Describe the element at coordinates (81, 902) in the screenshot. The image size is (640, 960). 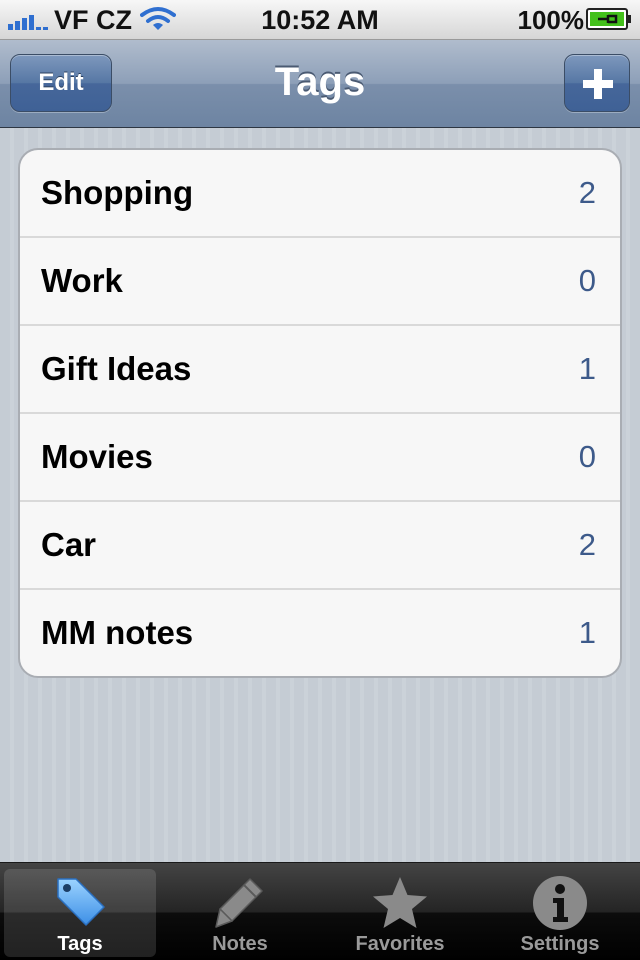
I see `tag-icon` at that location.